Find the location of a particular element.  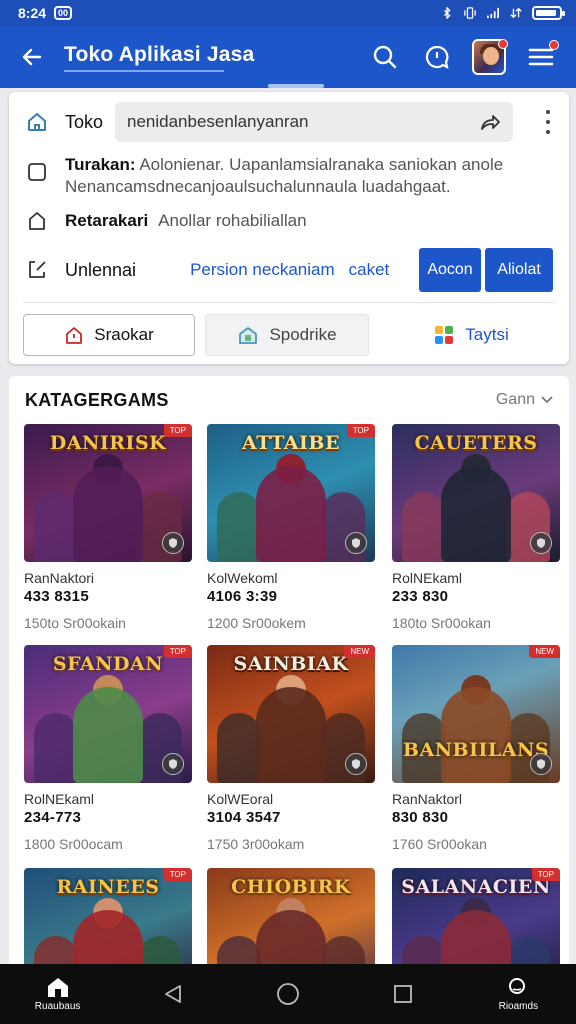

back-button is located at coordinates (32, 57).